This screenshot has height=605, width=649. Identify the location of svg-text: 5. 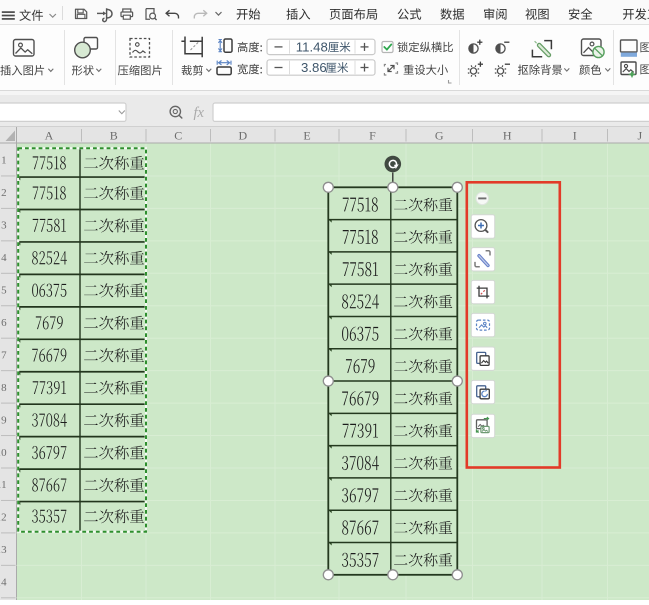
(4, 291).